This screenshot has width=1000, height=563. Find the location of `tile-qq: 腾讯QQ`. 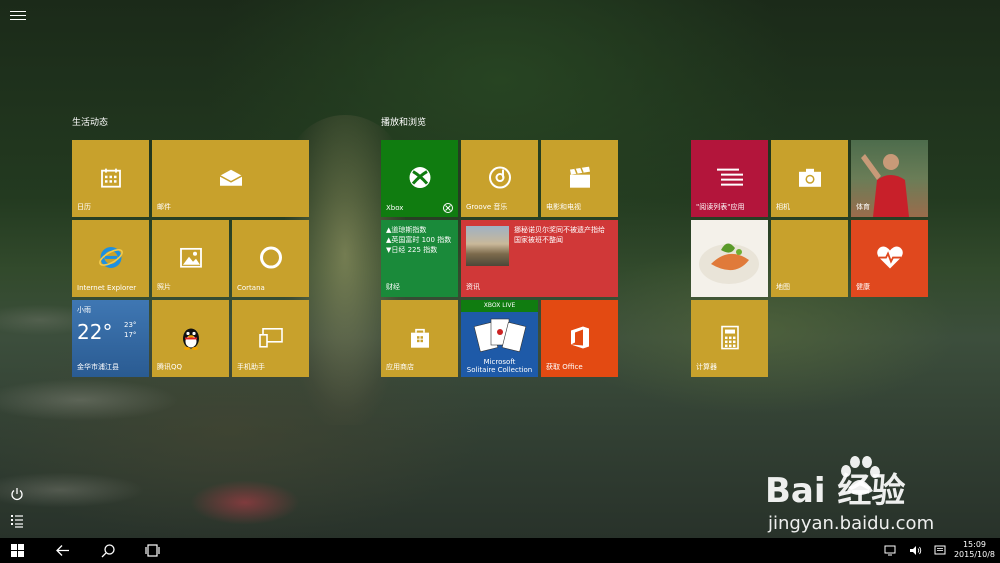

tile-qq: 腾讯QQ is located at coordinates (190, 338).